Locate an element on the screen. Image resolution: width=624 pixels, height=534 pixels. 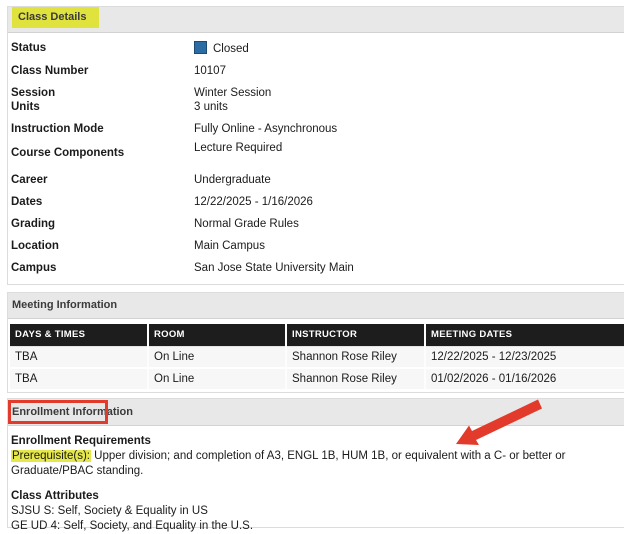
field-label: Session is located at coordinates (33, 93).